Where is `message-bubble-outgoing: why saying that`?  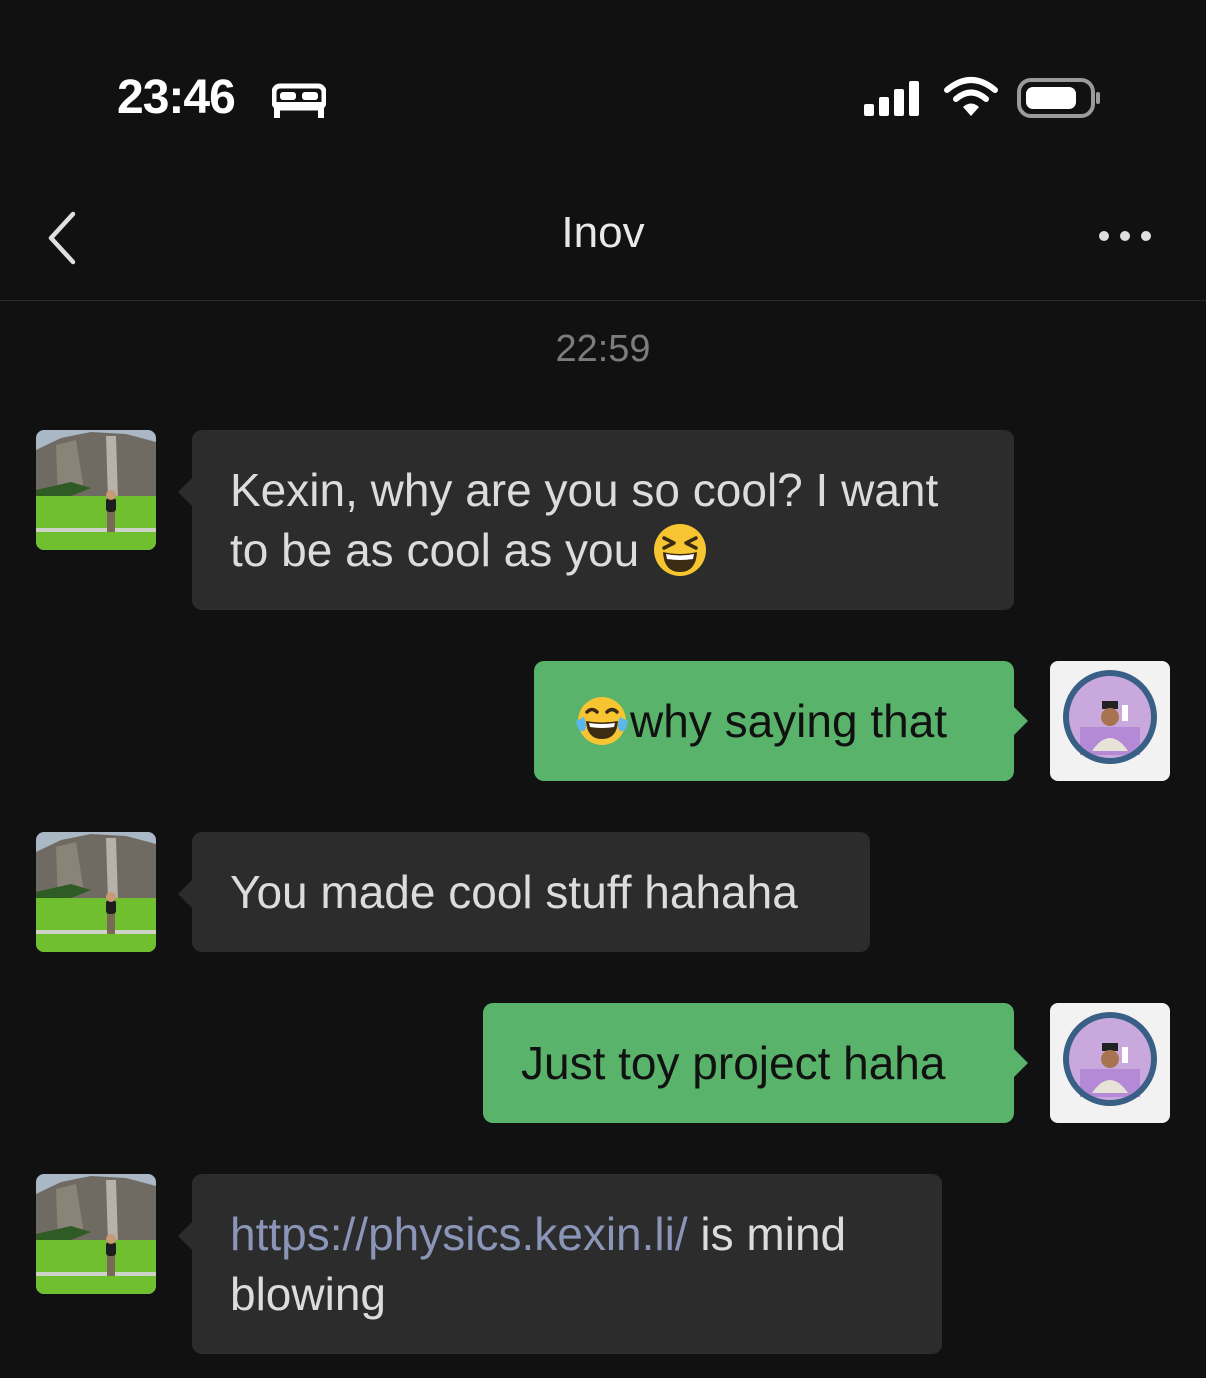
message-bubble-outgoing: why saying that is located at coordinates (781, 721).